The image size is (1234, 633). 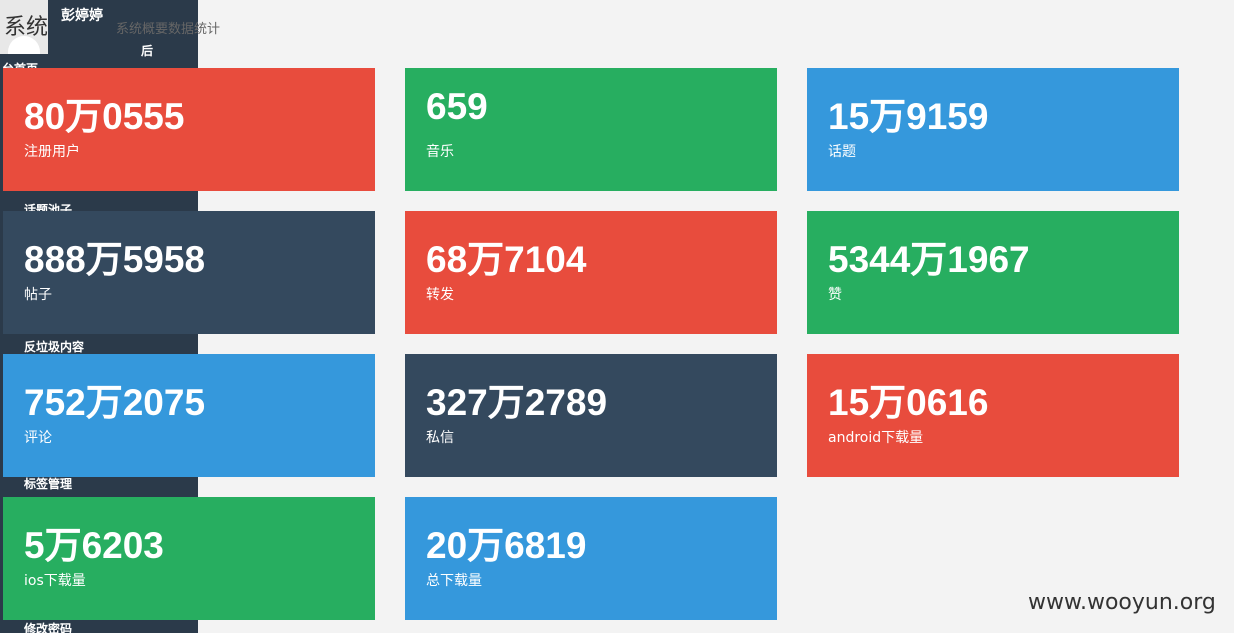 I want to click on stat-card-likes: 5344万1967 赞, so click(x=993, y=272).